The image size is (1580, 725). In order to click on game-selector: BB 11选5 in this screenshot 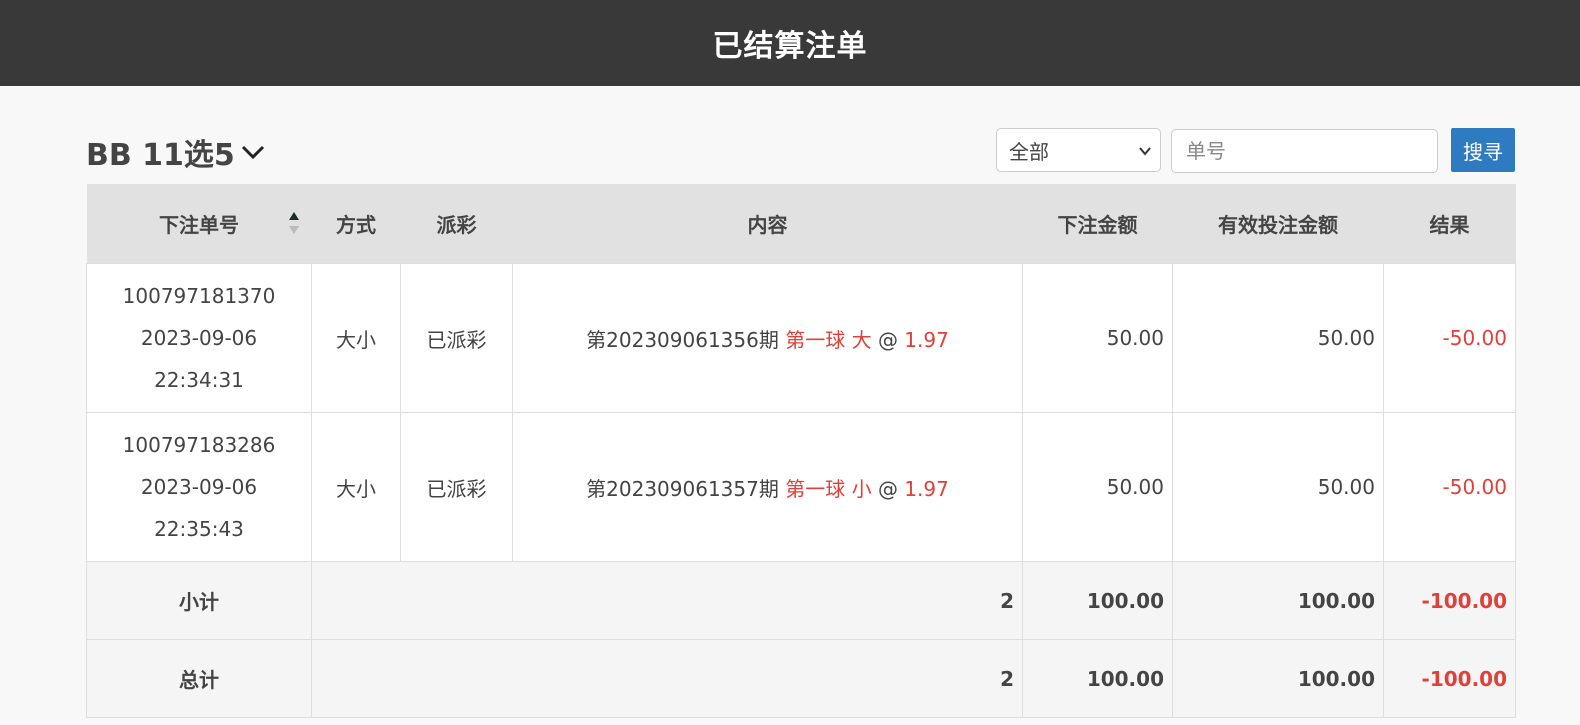, I will do `click(175, 152)`.